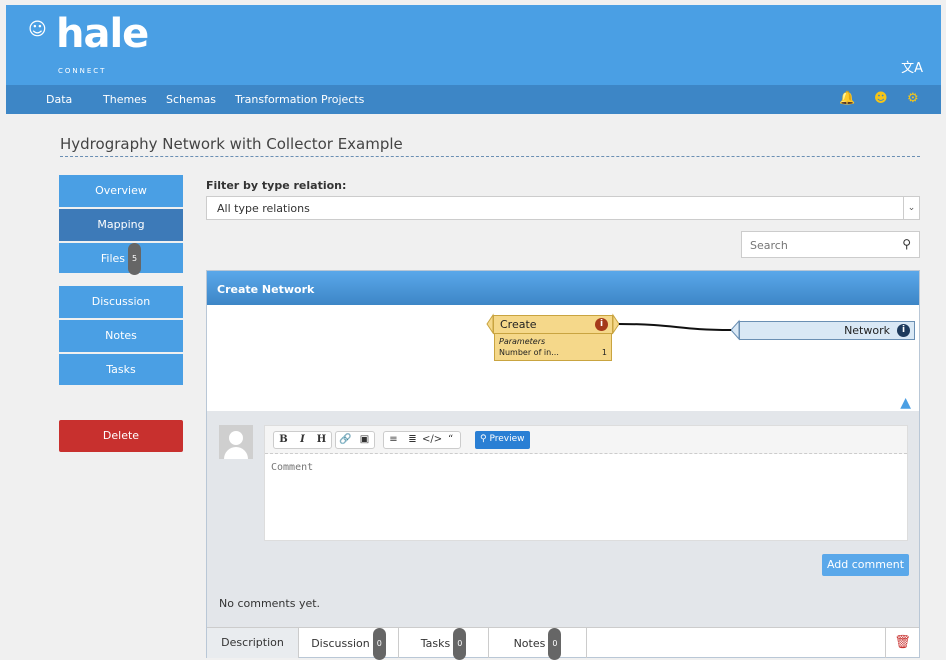 The height and width of the screenshot is (660, 946). Describe the element at coordinates (121, 369) in the screenshot. I see `sidebar-item-tasks: Tasks` at that location.